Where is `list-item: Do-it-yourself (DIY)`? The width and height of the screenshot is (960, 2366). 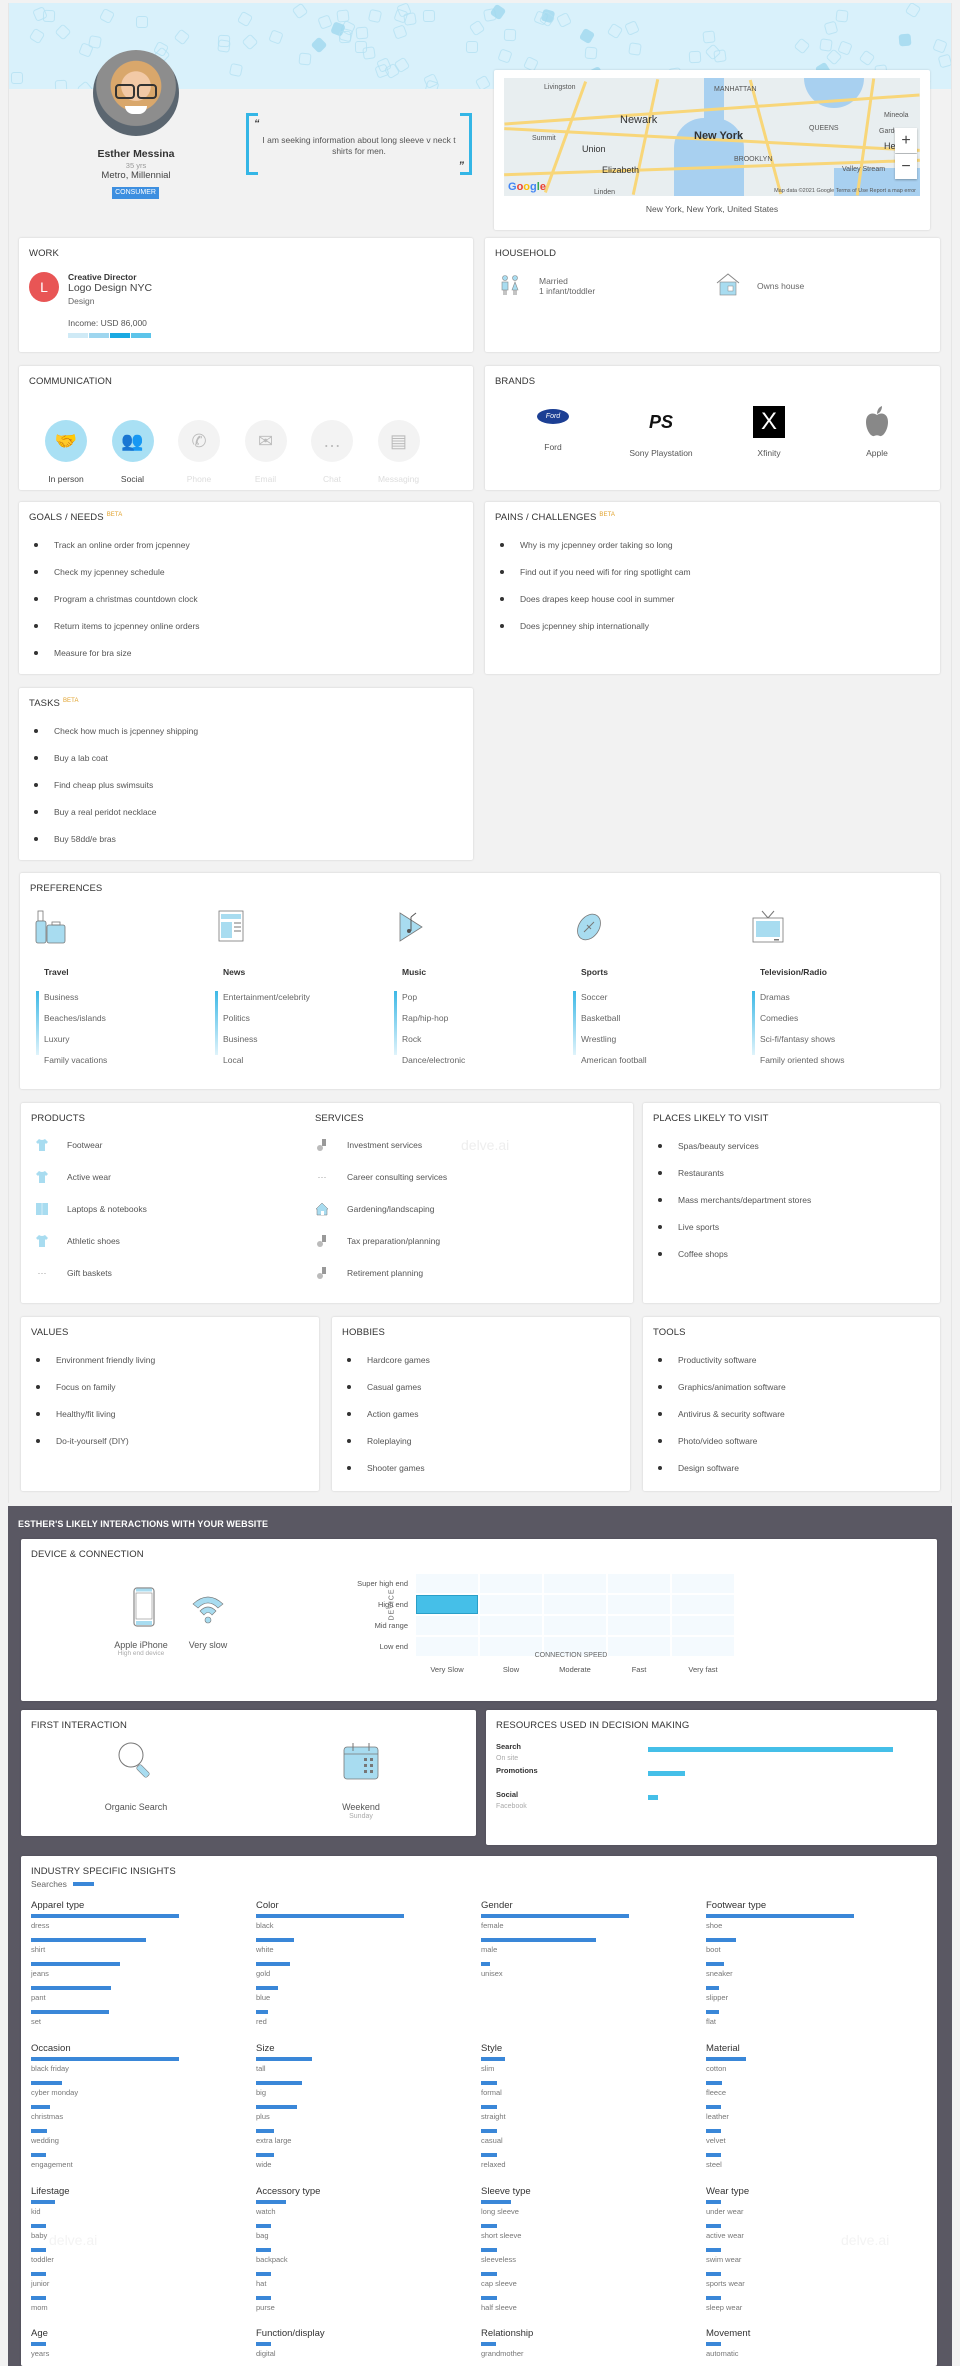 list-item: Do-it-yourself (DIY) is located at coordinates (95, 1449).